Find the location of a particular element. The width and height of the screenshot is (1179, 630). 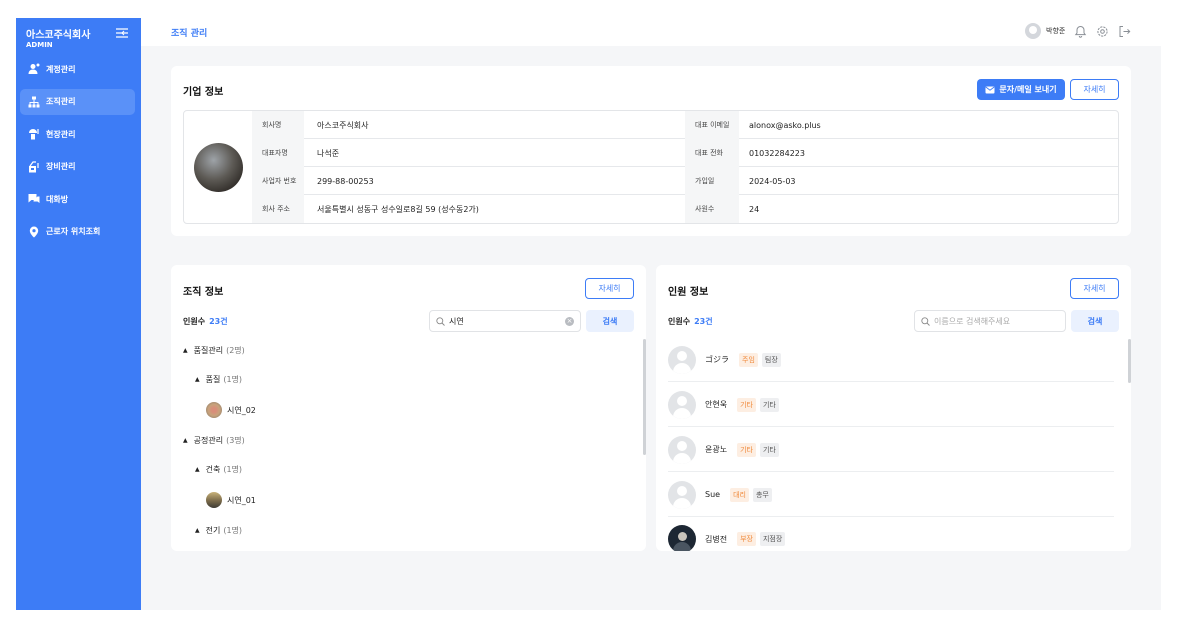

person-row: 안현욱 기타 기타 is located at coordinates (891, 405).